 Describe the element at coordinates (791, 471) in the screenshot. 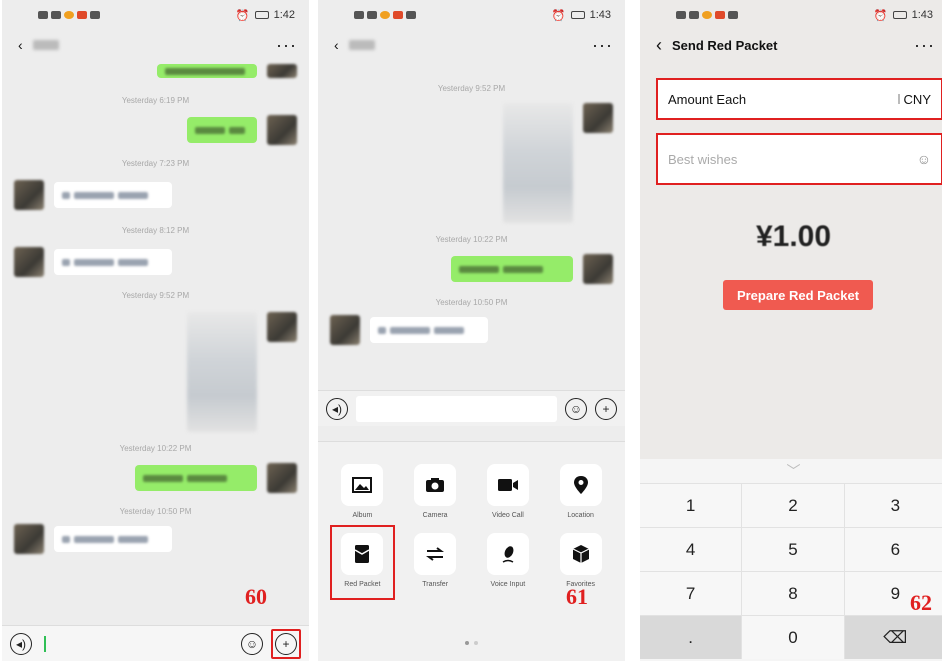

I see `chevron-down-icon: ﹀` at that location.